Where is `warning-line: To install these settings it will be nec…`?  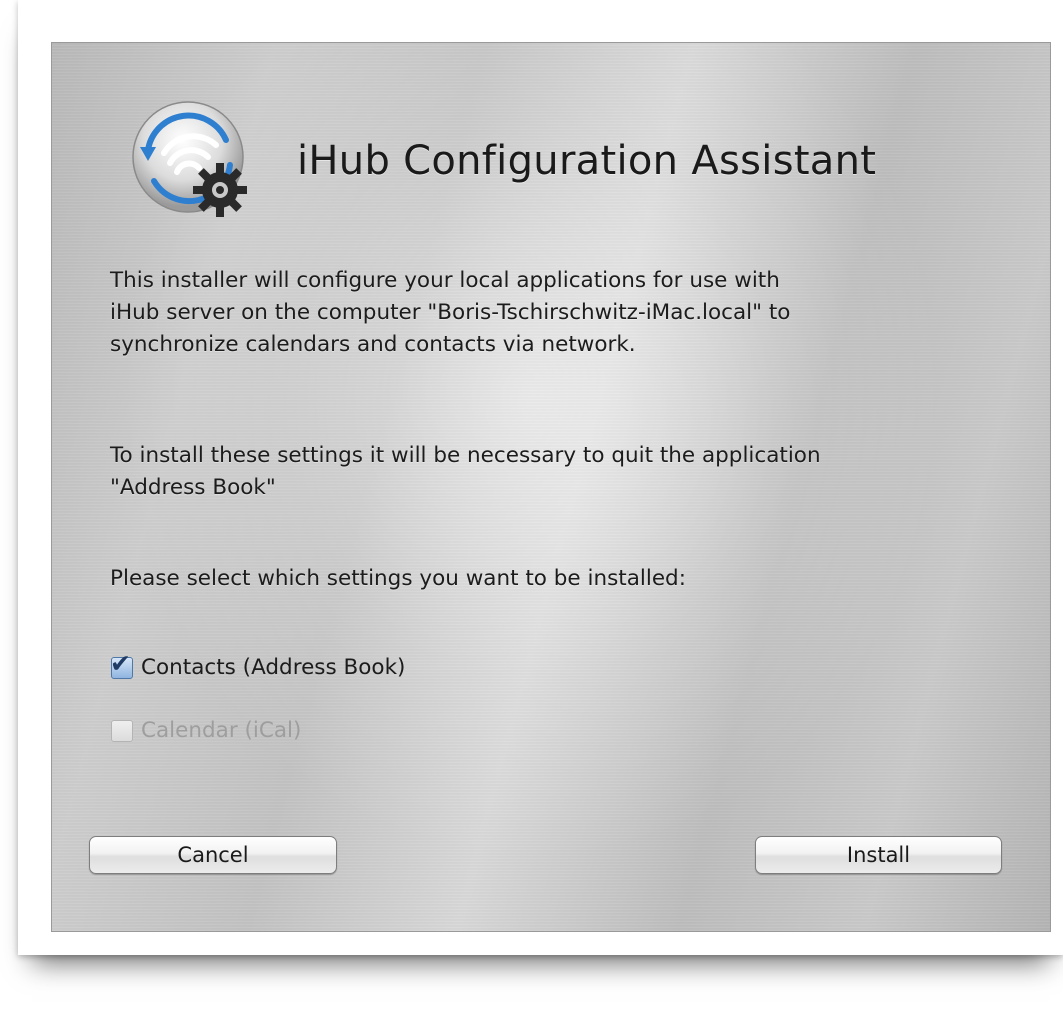
warning-line: To install these settings it will be nec… is located at coordinates (465, 455).